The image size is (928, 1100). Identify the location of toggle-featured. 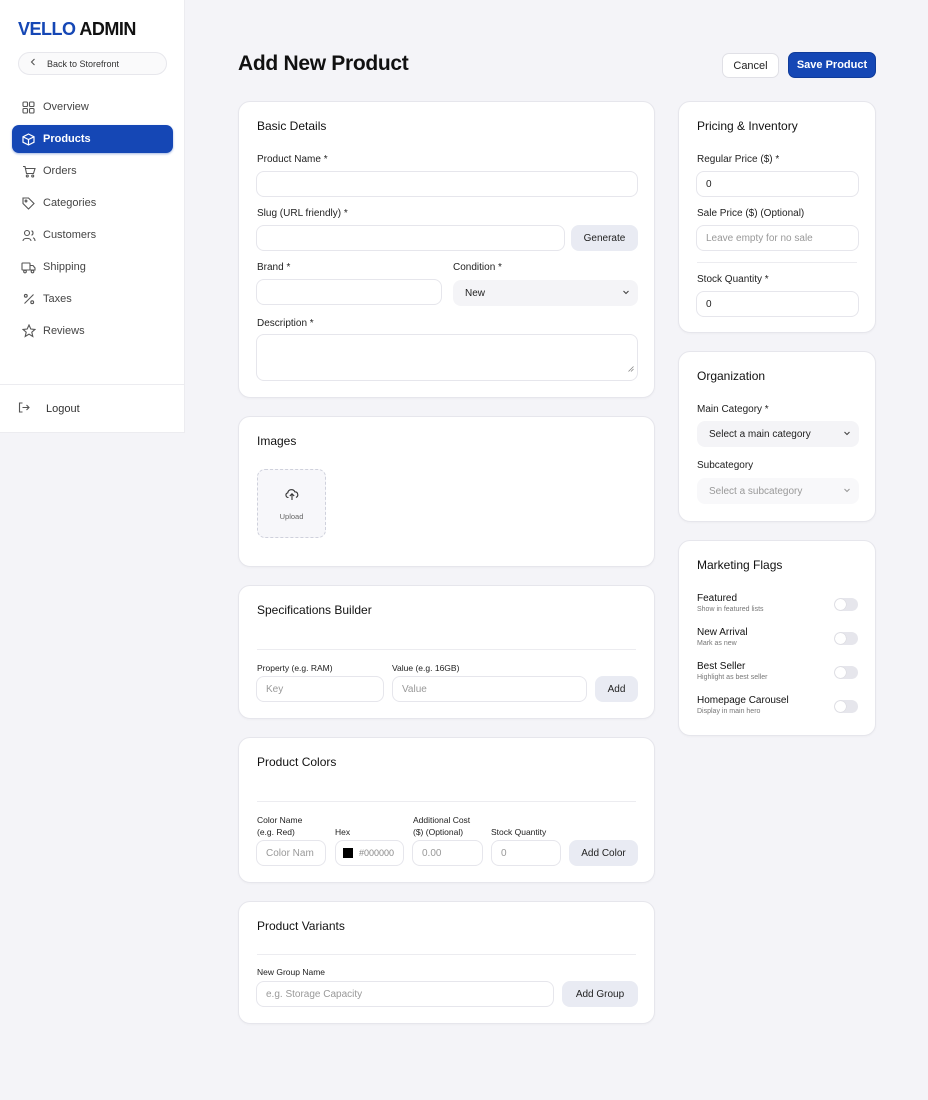
(846, 604).